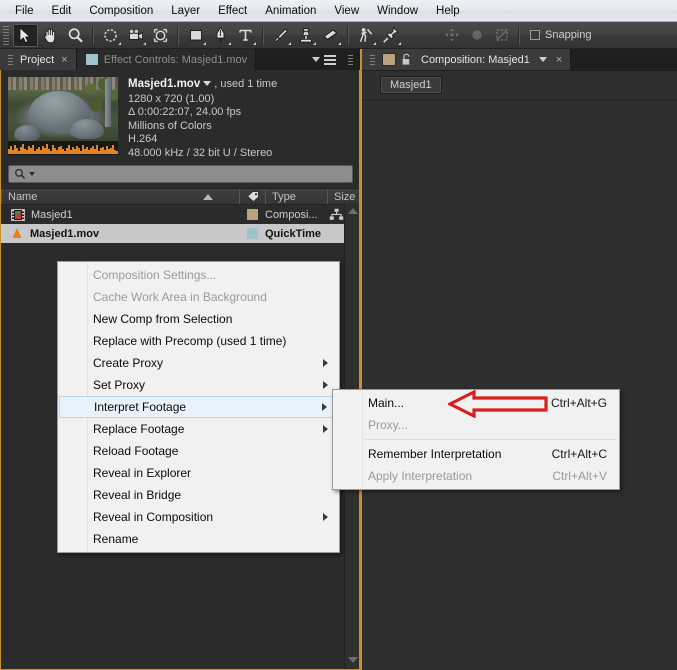 The image size is (677, 670). Describe the element at coordinates (365, 35) in the screenshot. I see `roto-brush-tool` at that location.